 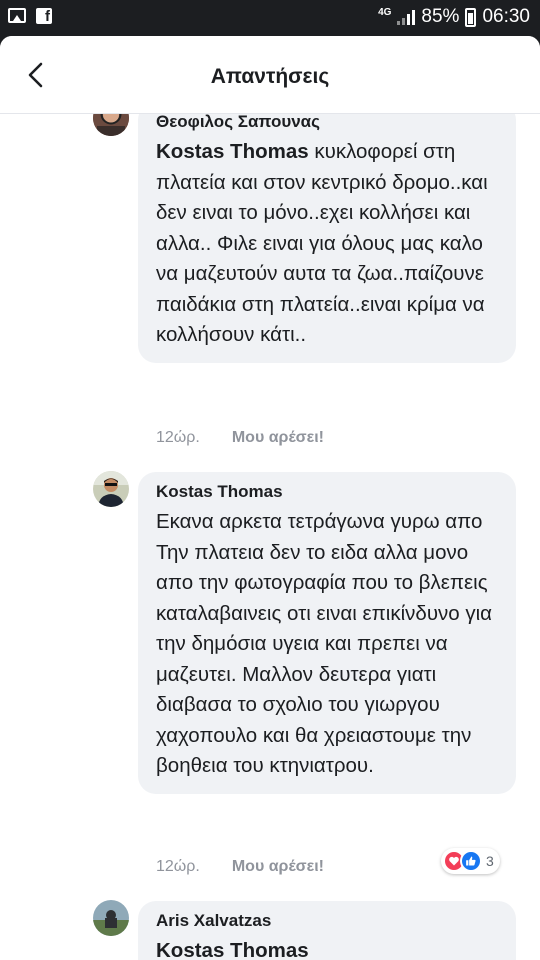 I want to click on clock: 06:30, so click(x=506, y=16).